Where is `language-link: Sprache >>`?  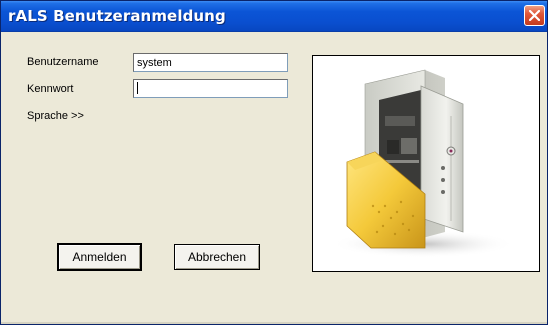
language-link: Sprache >> is located at coordinates (55, 116).